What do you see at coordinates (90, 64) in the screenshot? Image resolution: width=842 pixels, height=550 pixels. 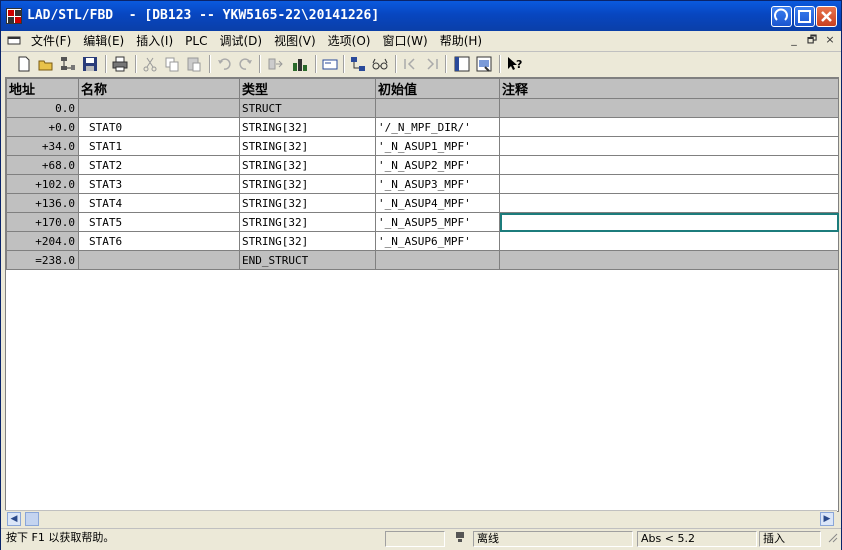 I see `save-icon` at bounding box center [90, 64].